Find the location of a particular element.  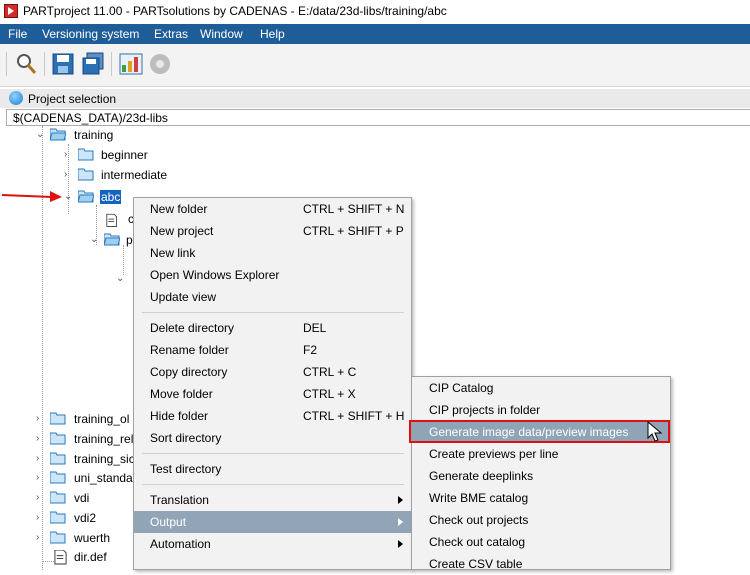

mouse-cursor-icon is located at coordinates (655, 431).